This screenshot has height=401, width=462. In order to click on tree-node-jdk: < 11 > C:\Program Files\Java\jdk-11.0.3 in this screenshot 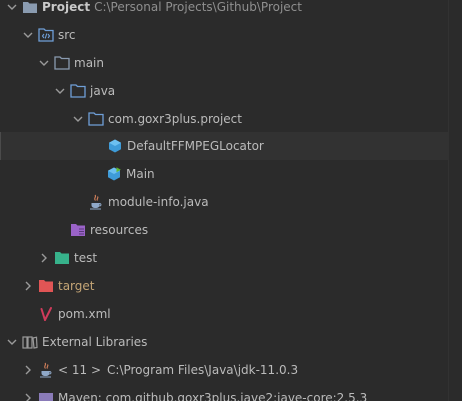, I will do `click(224, 370)`.